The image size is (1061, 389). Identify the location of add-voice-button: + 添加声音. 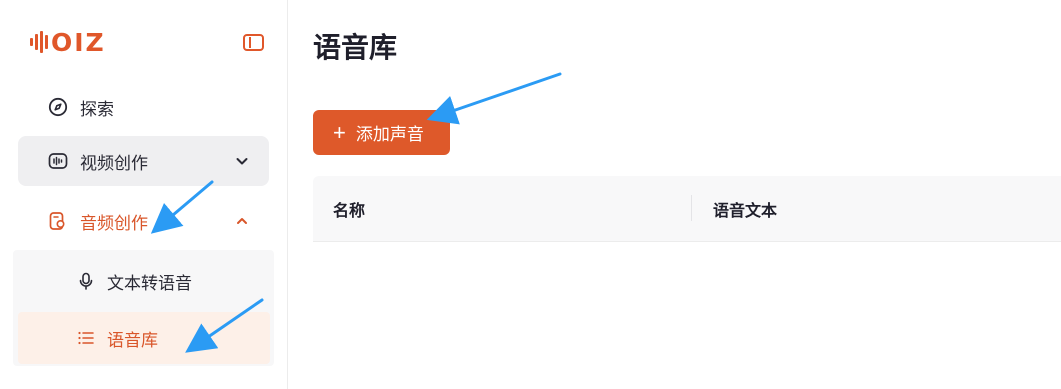
(381, 132).